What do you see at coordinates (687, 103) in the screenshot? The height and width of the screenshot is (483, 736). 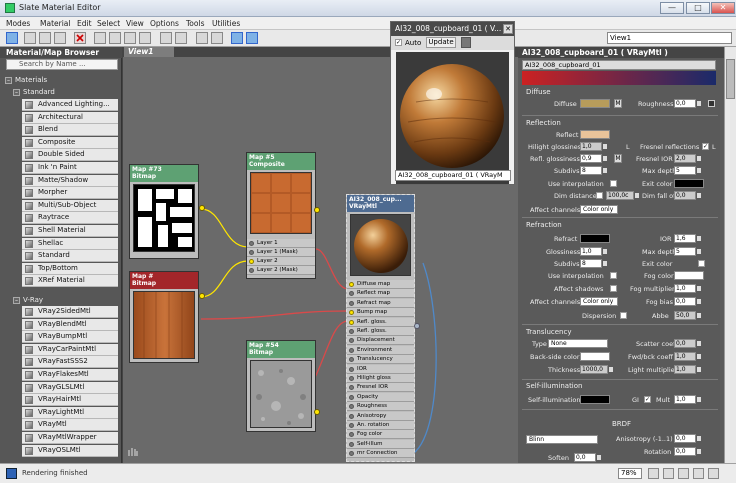 I see `roughness-spinner: 0,0` at bounding box center [687, 103].